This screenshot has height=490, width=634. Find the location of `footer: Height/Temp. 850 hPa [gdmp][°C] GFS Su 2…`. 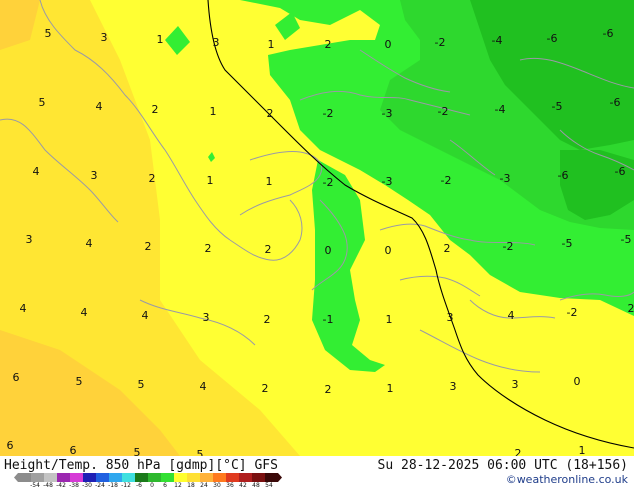

footer: Height/Temp. 850 hPa [gdmp][°C] GFS Su 2… is located at coordinates (317, 473).